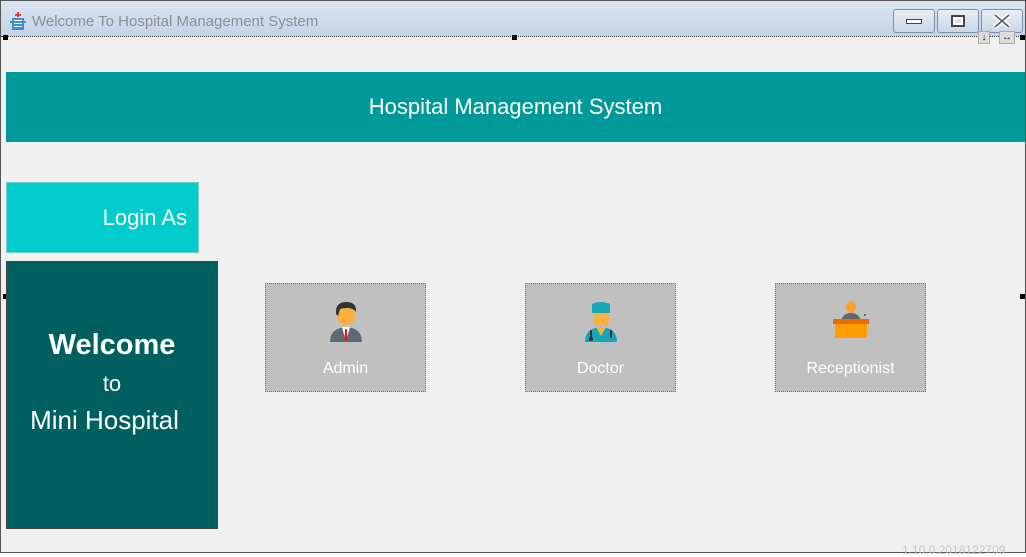 Image resolution: width=1026 pixels, height=557 pixels. Describe the element at coordinates (954, 550) in the screenshot. I see `version-label: 1.10.0.2018122709` at that location.